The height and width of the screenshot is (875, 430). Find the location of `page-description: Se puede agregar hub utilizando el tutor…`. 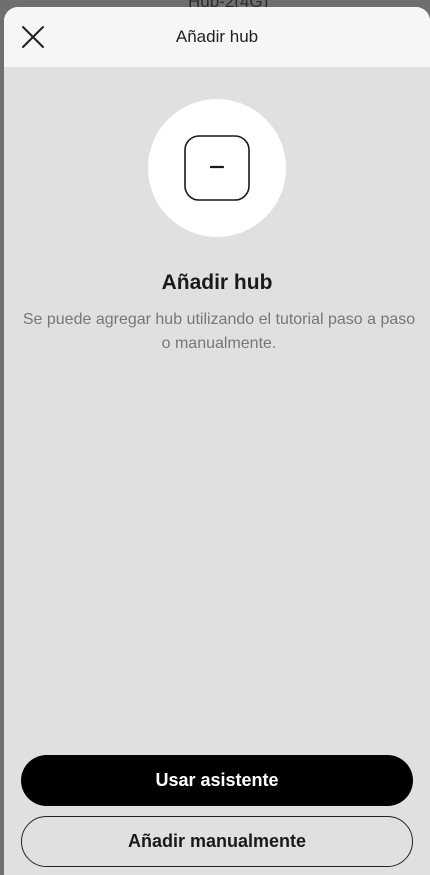

page-description: Se puede agregar hub utilizando el tutor… is located at coordinates (219, 331).